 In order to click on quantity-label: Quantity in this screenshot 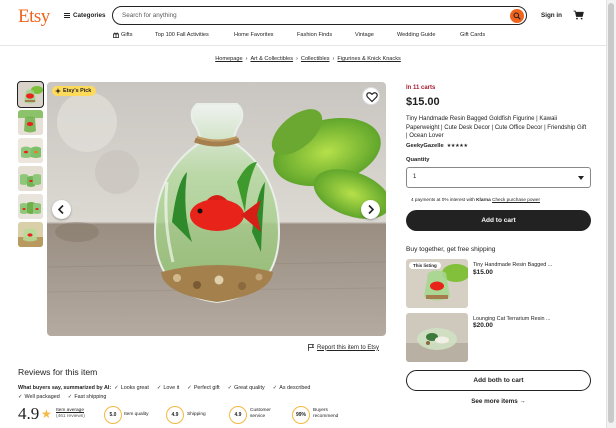, I will do `click(418, 160)`.